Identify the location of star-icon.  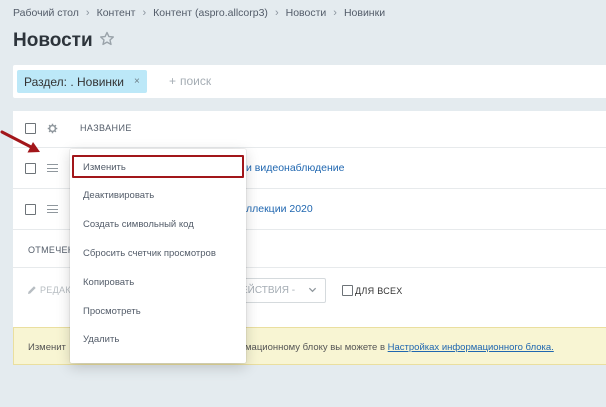
(107, 39).